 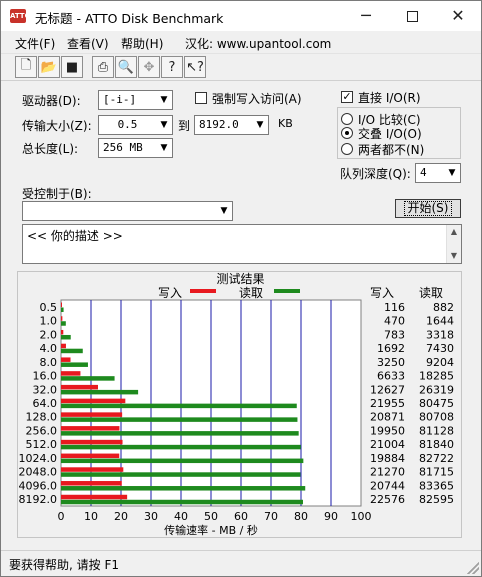 What do you see at coordinates (120, 99) in the screenshot?
I see `drive-value: [-i-]` at bounding box center [120, 99].